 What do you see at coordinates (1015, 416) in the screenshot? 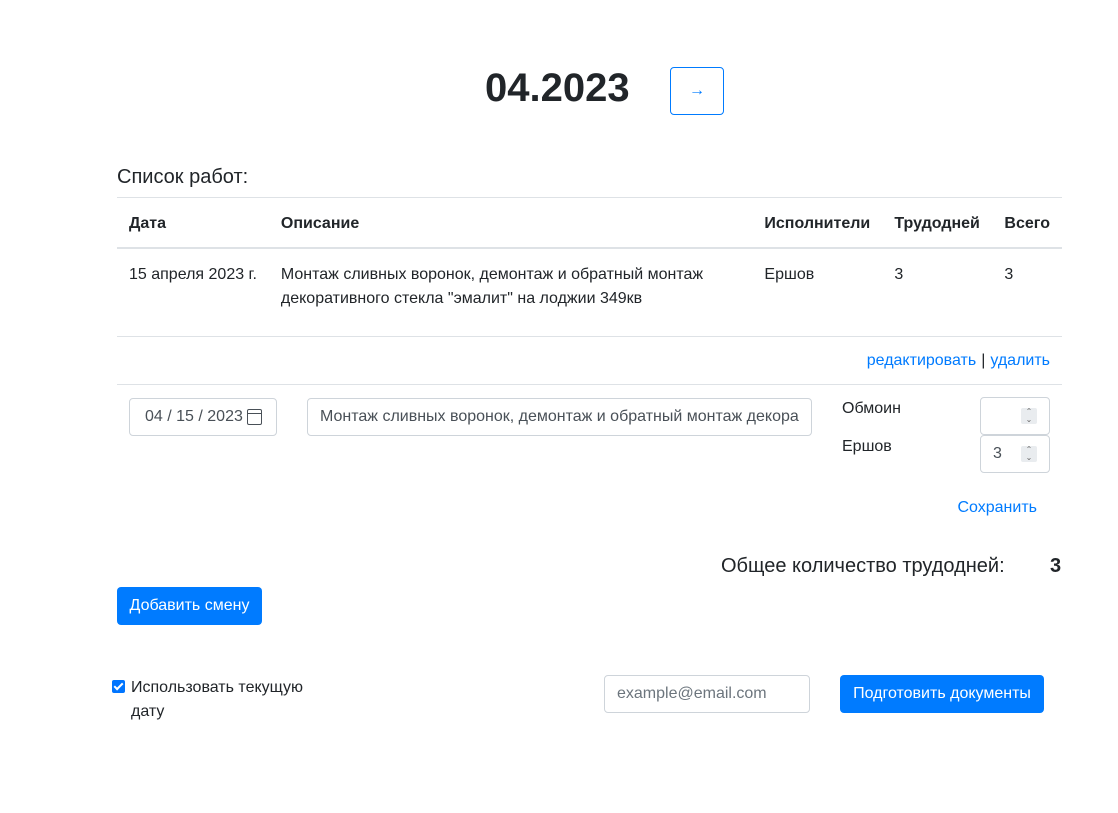
I see `workdays-input-obmoin: ⌃ ⌄` at bounding box center [1015, 416].